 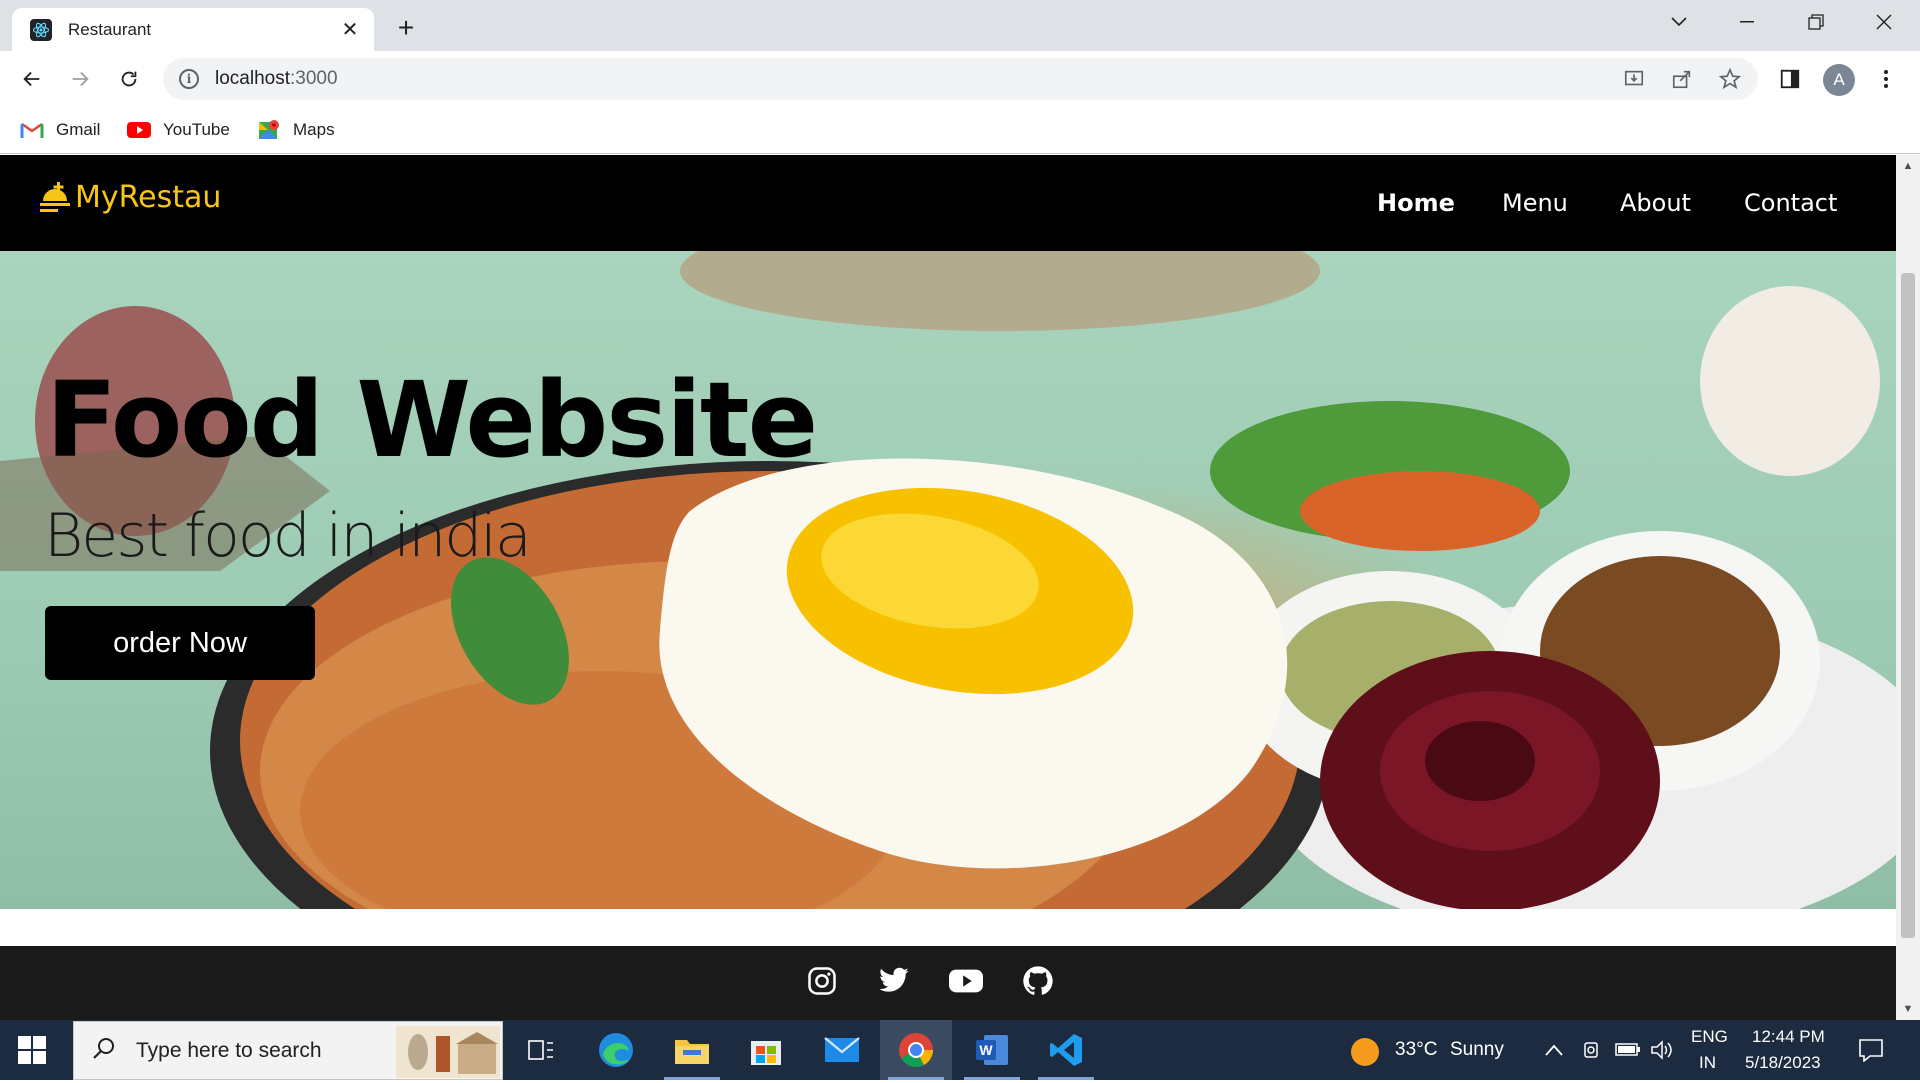 I want to click on vscode-icon, so click(x=1066, y=1050).